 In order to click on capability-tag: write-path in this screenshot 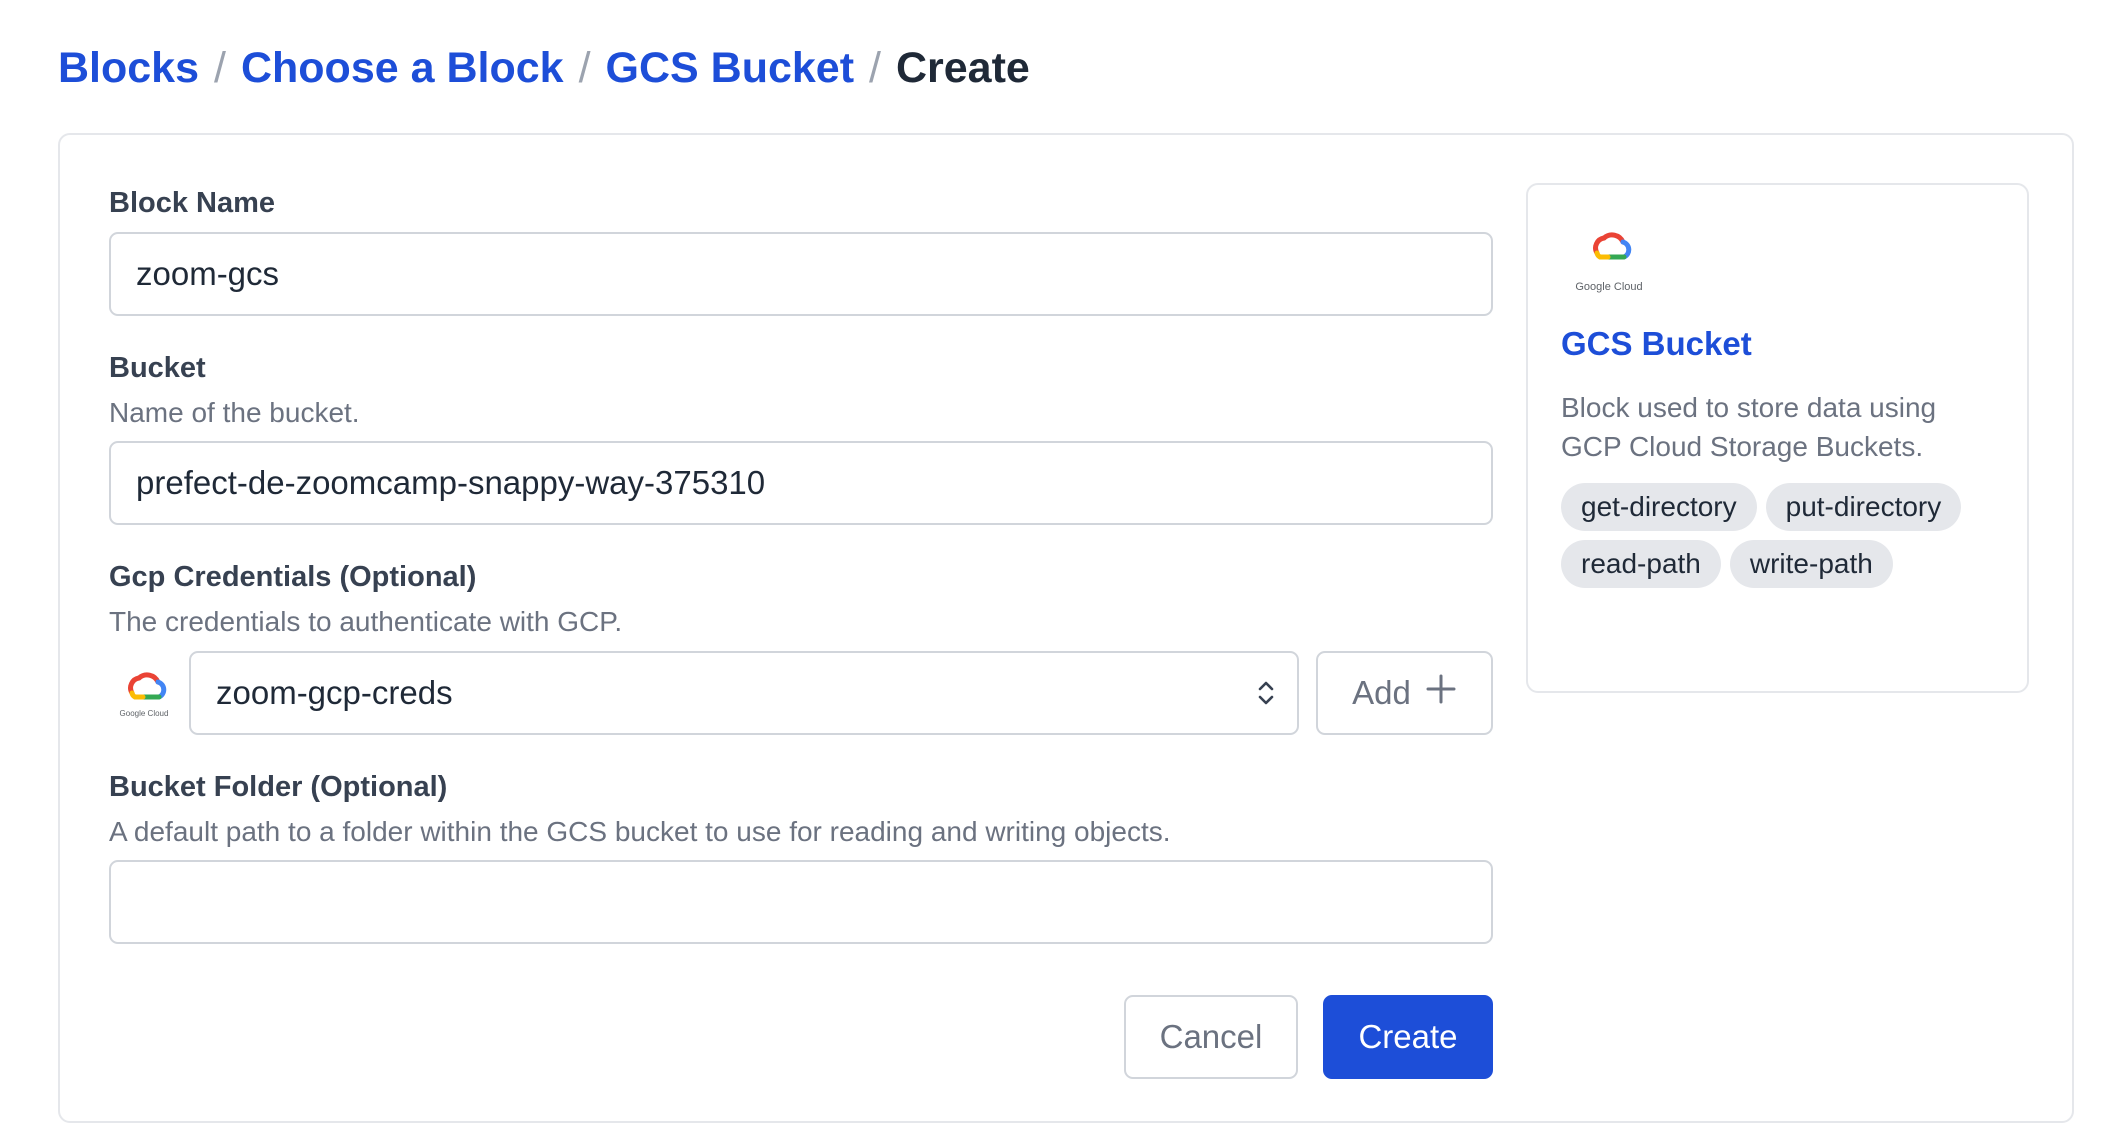, I will do `click(1811, 564)`.